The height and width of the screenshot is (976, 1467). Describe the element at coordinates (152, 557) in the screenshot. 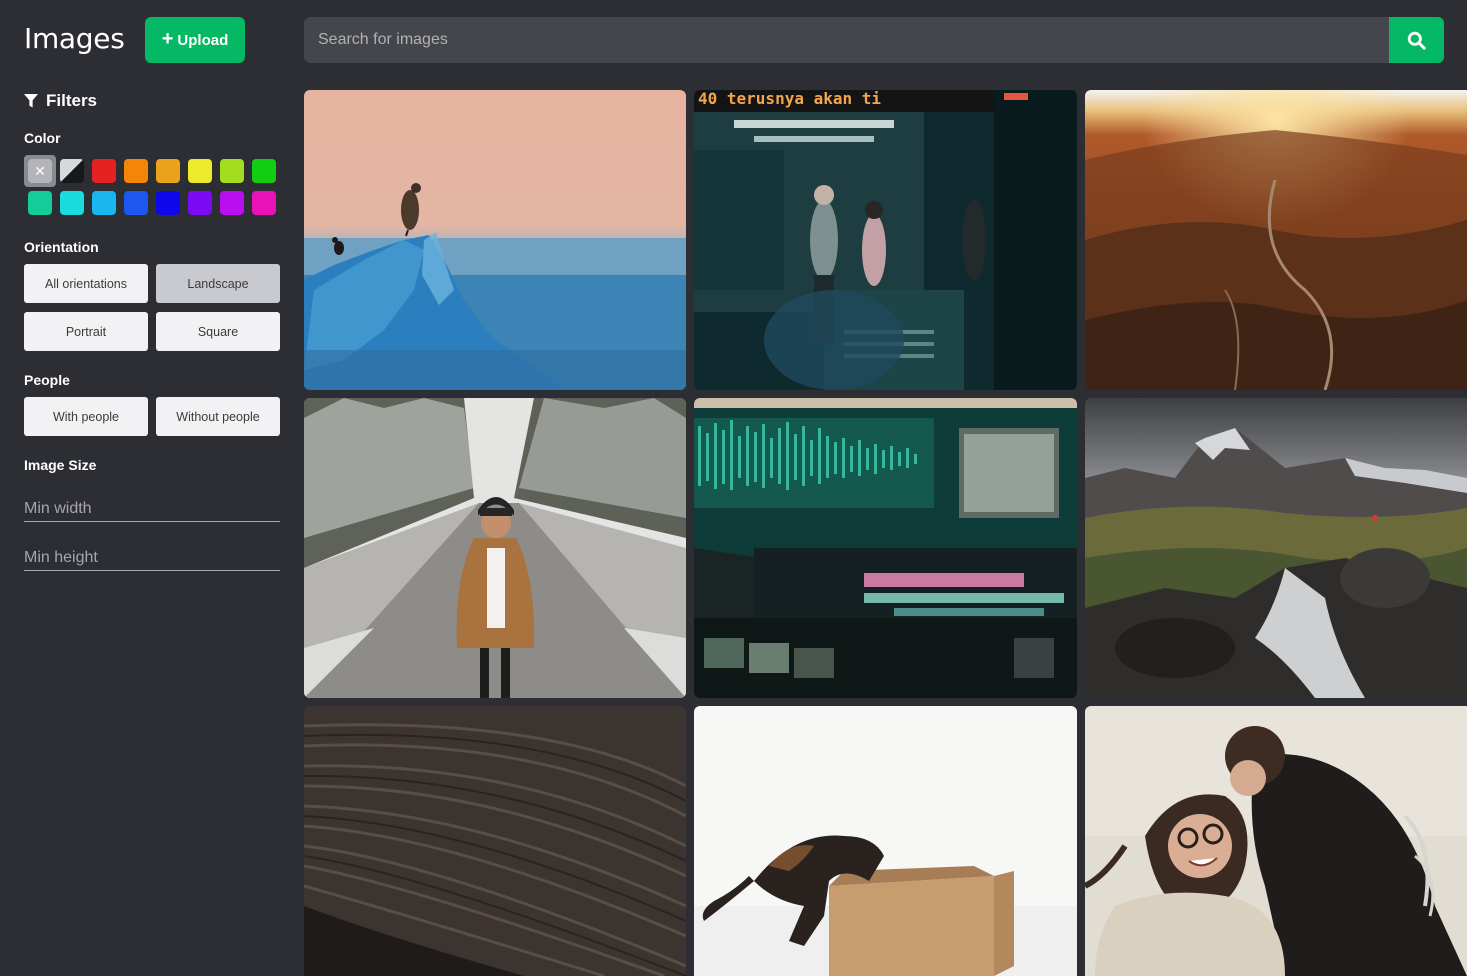

I see `min-height-input` at that location.